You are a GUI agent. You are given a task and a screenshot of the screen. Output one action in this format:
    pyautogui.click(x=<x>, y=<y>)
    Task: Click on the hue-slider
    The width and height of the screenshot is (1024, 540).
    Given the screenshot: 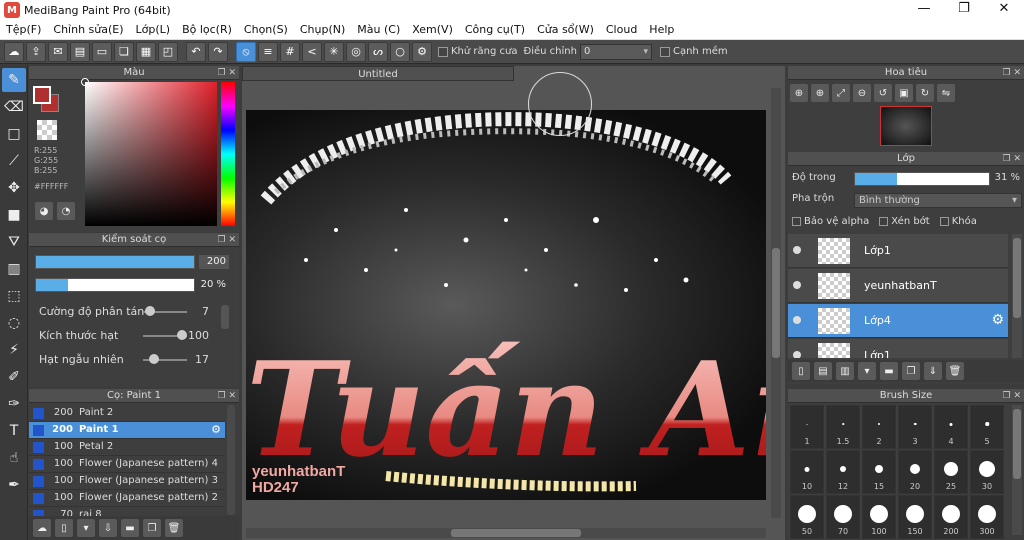 What is the action you would take?
    pyautogui.click(x=228, y=154)
    